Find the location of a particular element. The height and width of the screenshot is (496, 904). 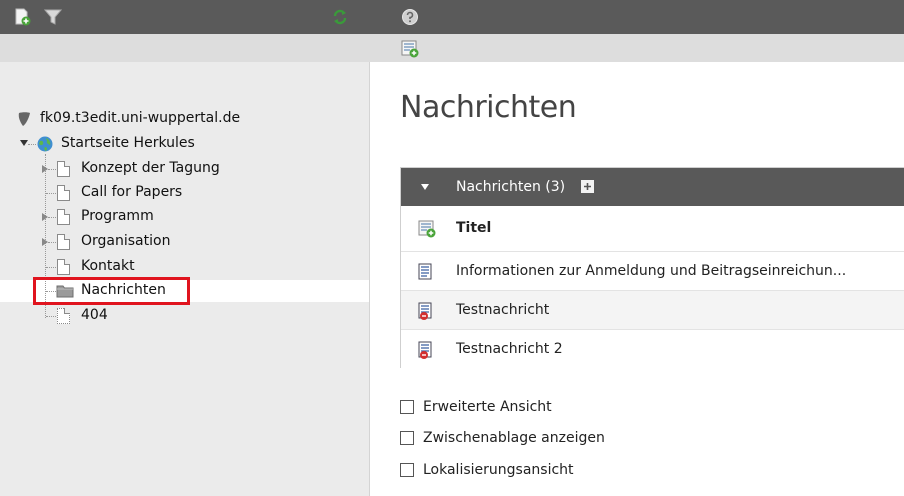

page-title: Nachrichten is located at coordinates (488, 107).